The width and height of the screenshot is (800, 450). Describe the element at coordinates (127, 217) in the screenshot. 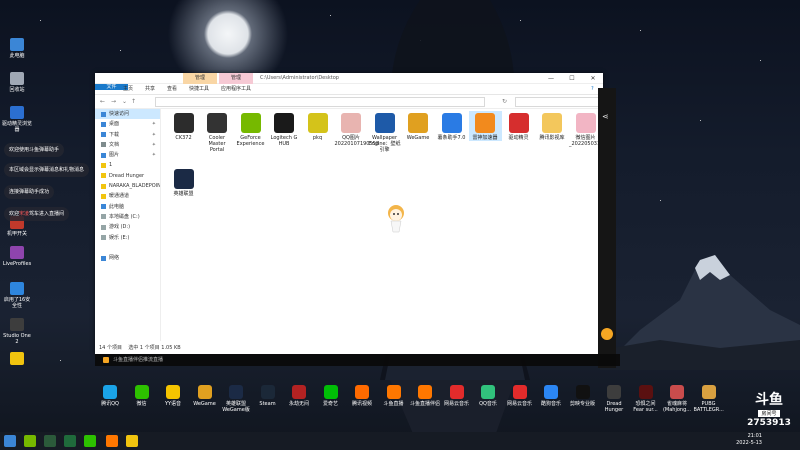

I see `nav-item: 本地磁盘 (C:)` at that location.